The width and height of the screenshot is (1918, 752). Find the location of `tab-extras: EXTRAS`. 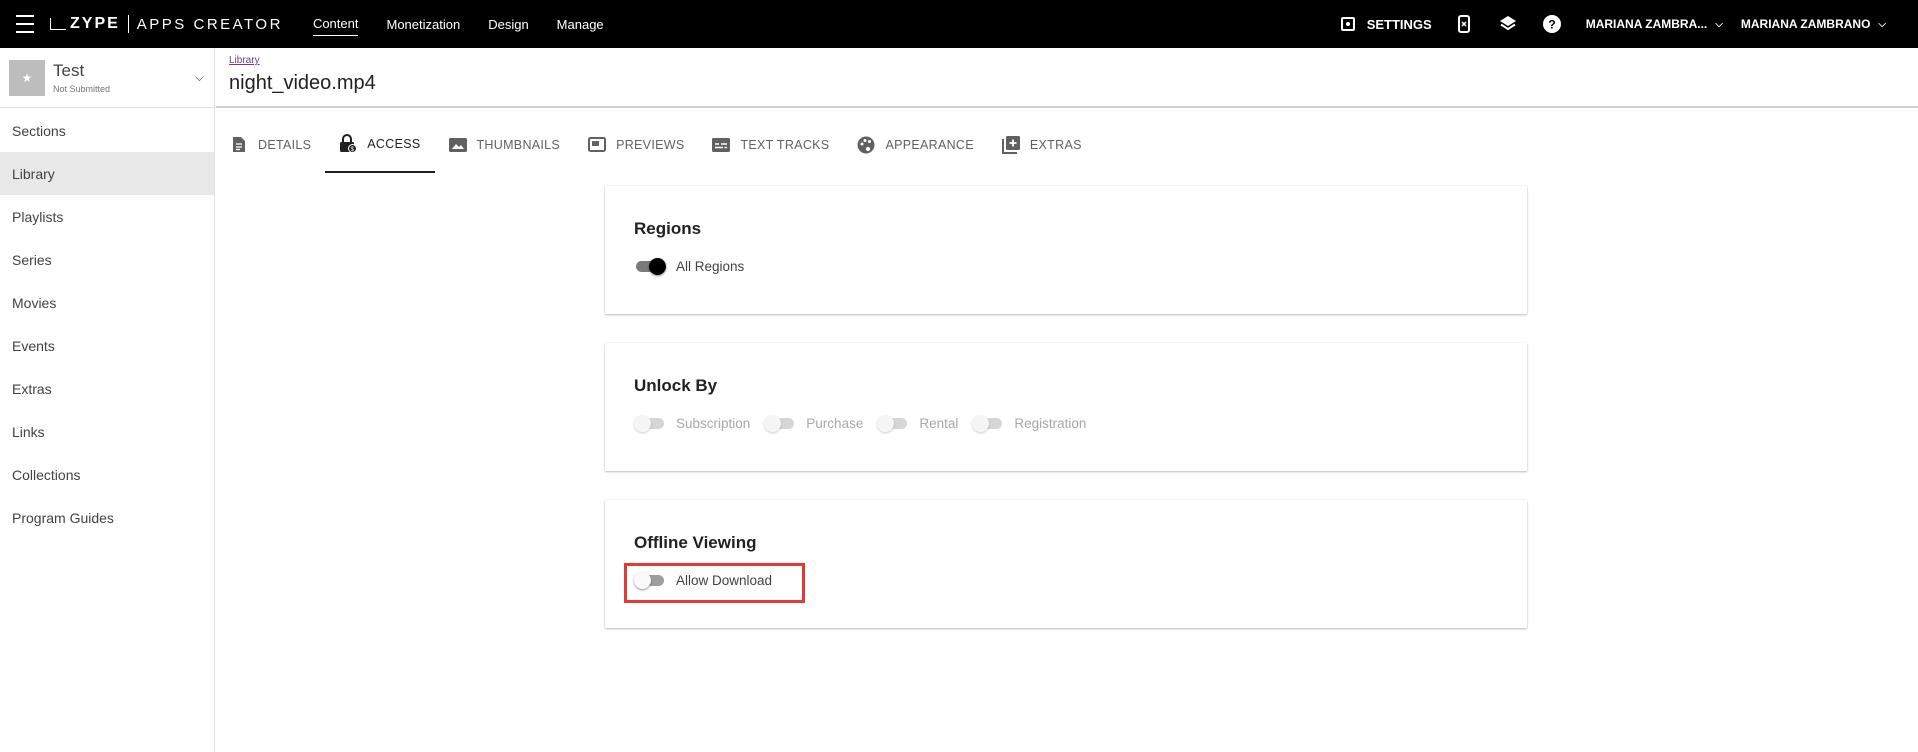

tab-extras: EXTRAS is located at coordinates (1042, 144).